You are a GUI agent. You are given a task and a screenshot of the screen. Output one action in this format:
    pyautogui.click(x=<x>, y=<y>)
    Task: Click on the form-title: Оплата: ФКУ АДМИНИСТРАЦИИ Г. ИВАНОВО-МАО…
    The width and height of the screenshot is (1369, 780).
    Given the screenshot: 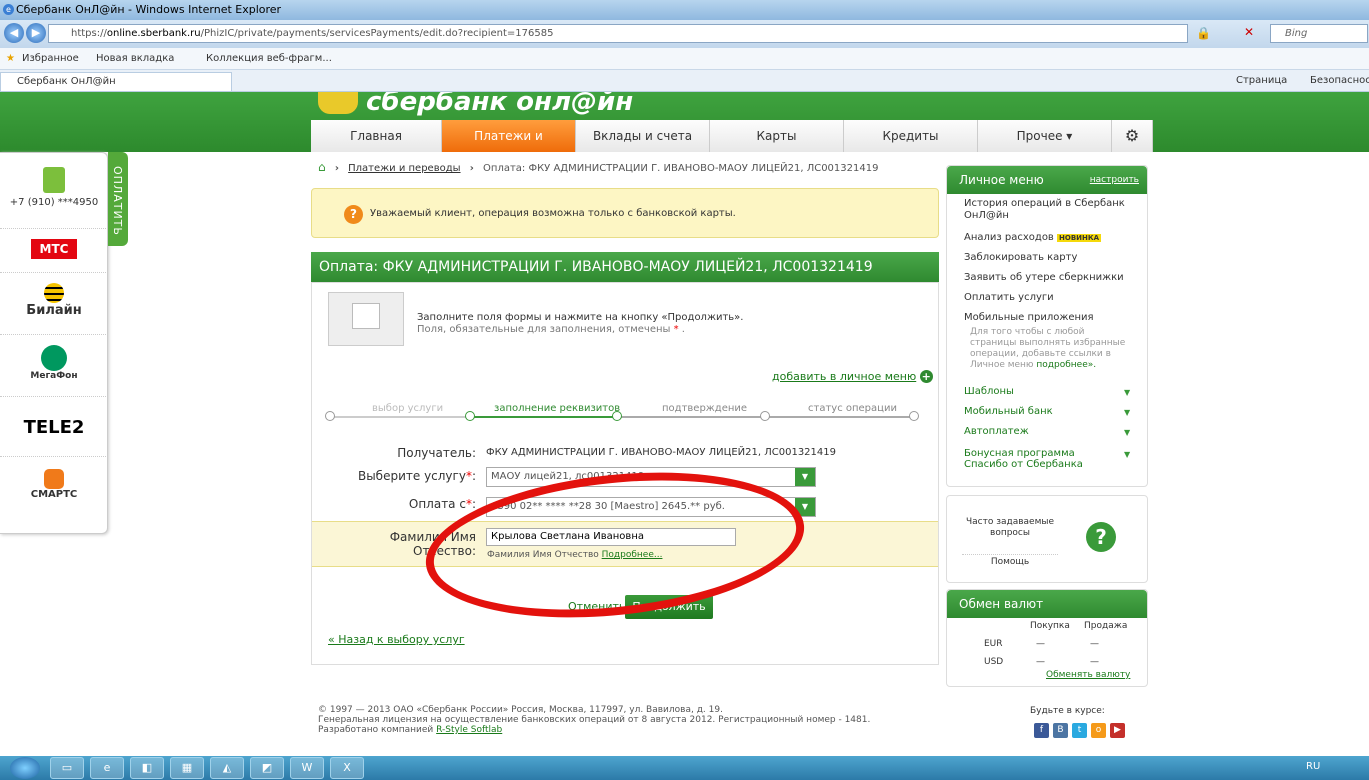 What is the action you would take?
    pyautogui.click(x=625, y=267)
    